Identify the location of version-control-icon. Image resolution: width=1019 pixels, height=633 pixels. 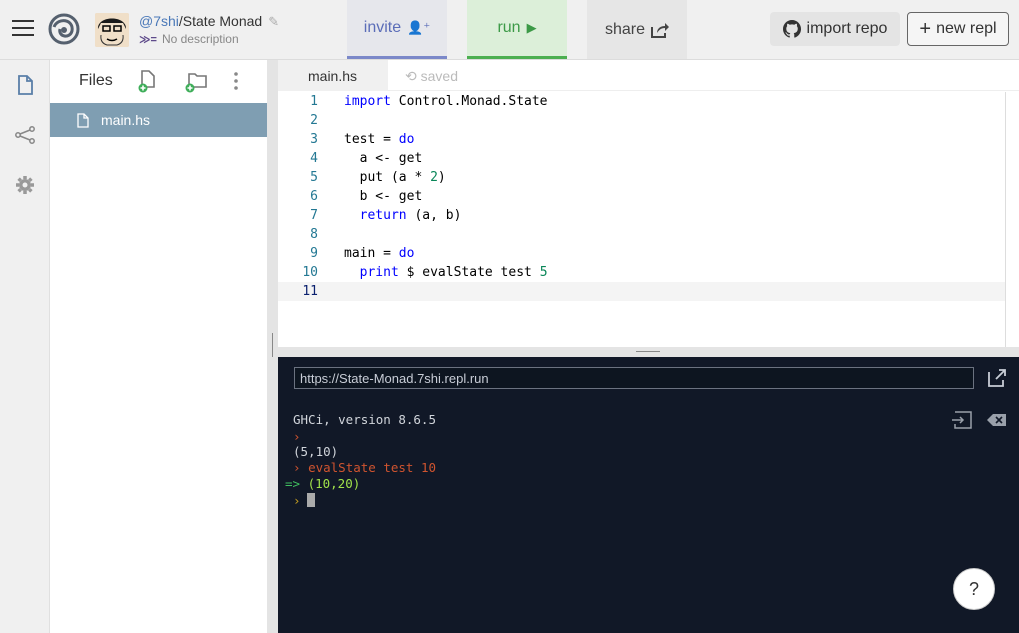
(25, 135).